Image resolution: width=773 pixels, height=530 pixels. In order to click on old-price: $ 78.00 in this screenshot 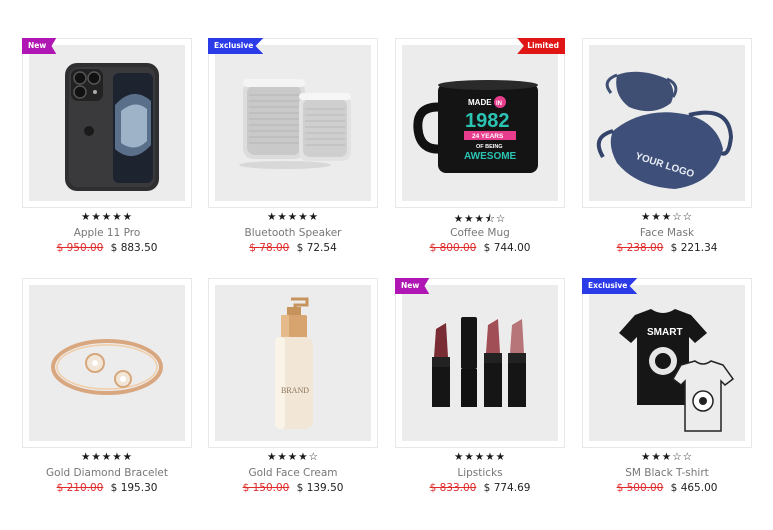, I will do `click(269, 248)`.